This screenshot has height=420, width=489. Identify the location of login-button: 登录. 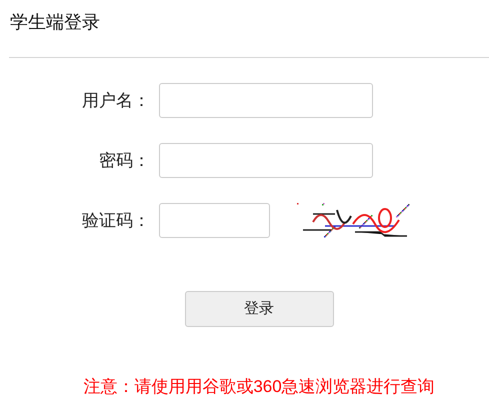
(259, 309).